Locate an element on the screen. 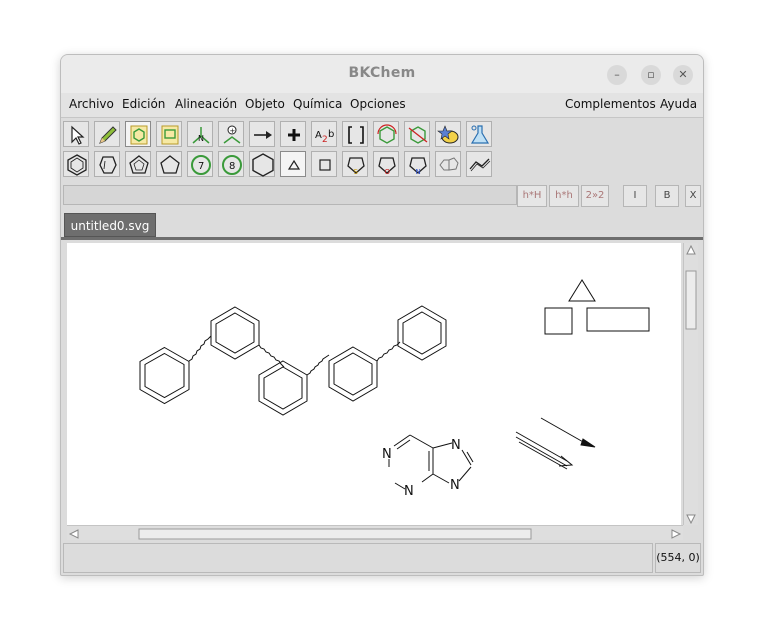 The width and height of the screenshot is (762, 639). indole-icon is located at coordinates (449, 164).